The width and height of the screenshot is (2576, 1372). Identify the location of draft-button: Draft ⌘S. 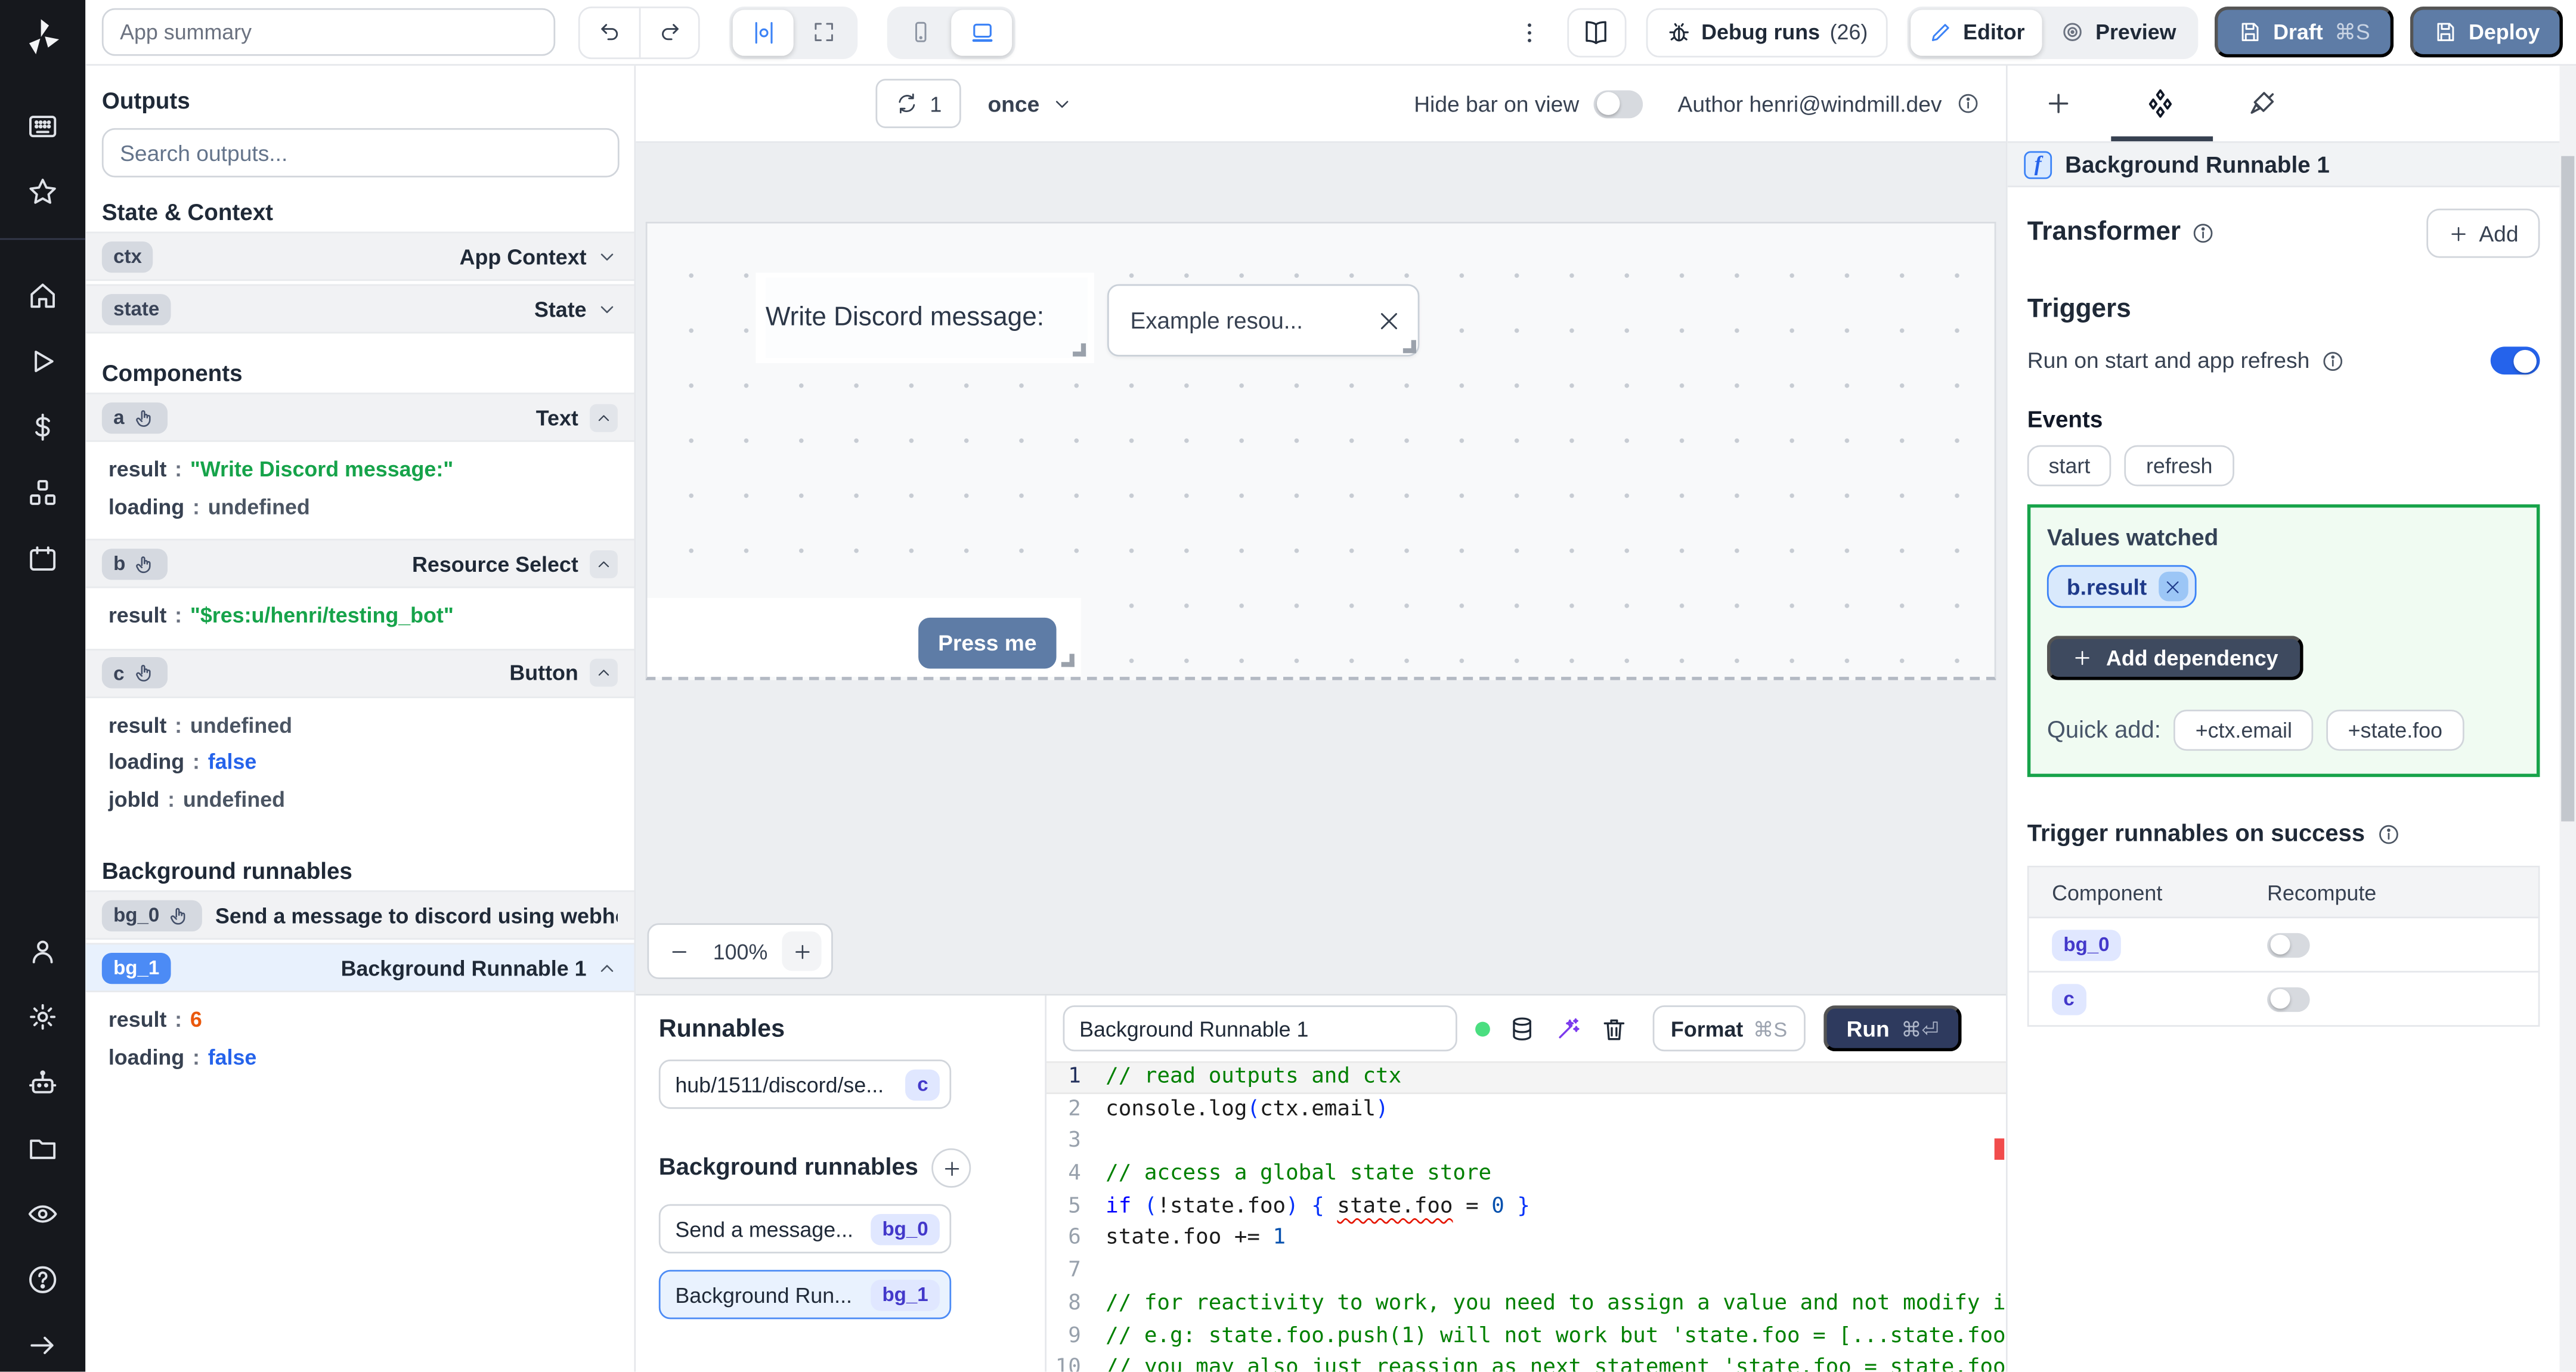
(2303, 32).